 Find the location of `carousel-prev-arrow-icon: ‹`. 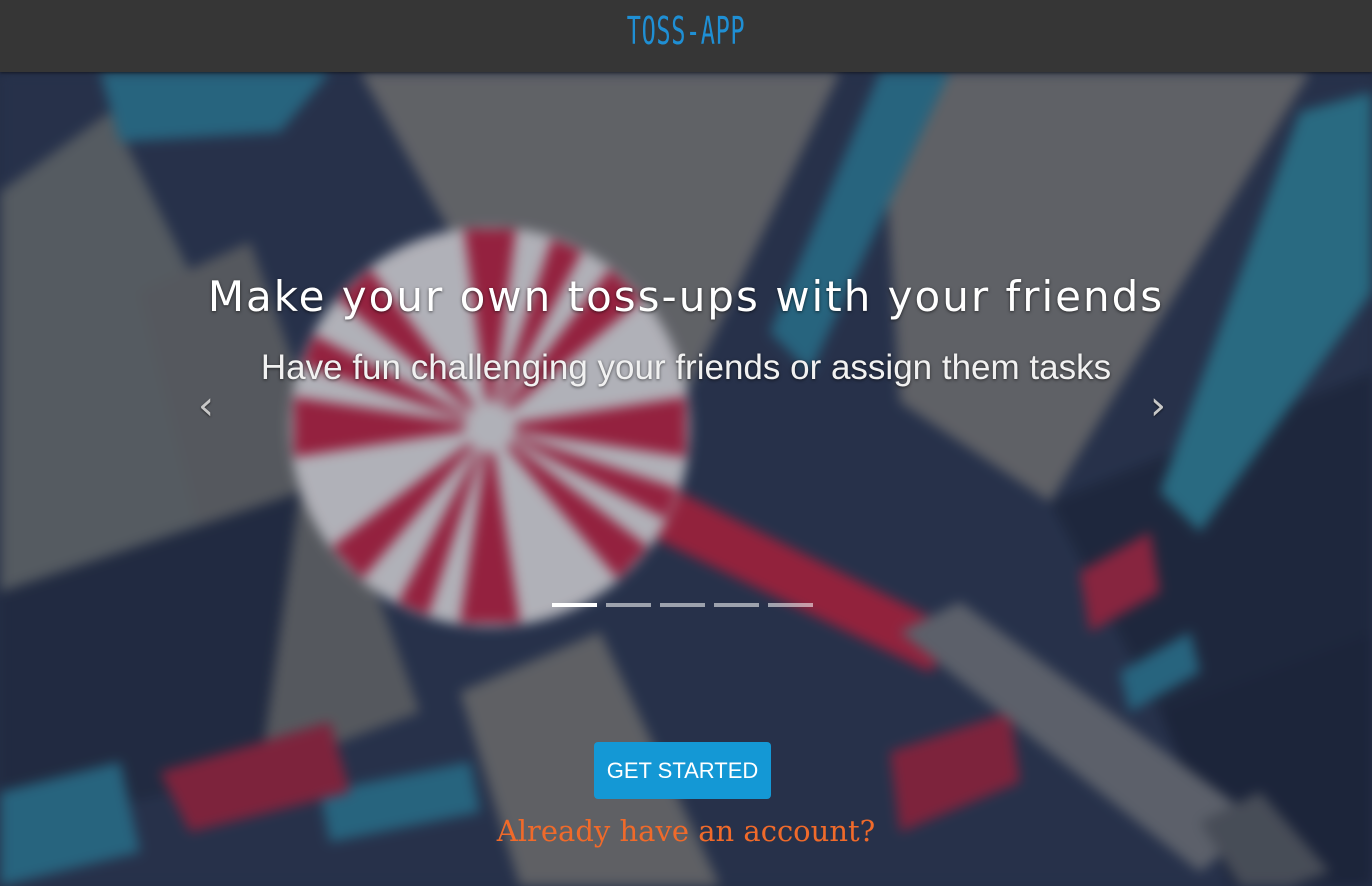

carousel-prev-arrow-icon: ‹ is located at coordinates (206, 406).